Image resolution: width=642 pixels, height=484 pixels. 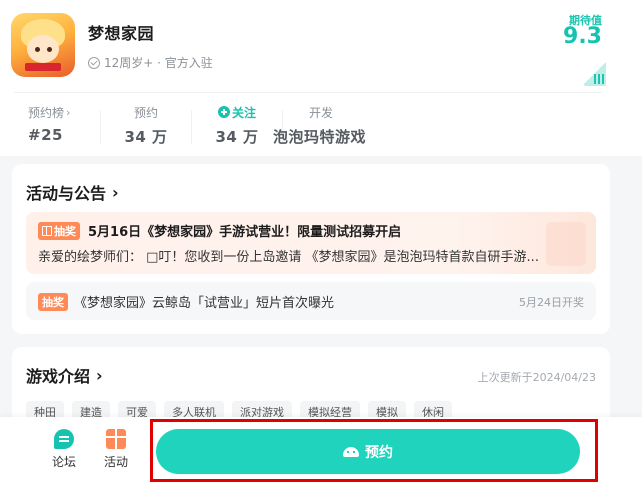 I want to click on android-icon, so click(x=351, y=451).